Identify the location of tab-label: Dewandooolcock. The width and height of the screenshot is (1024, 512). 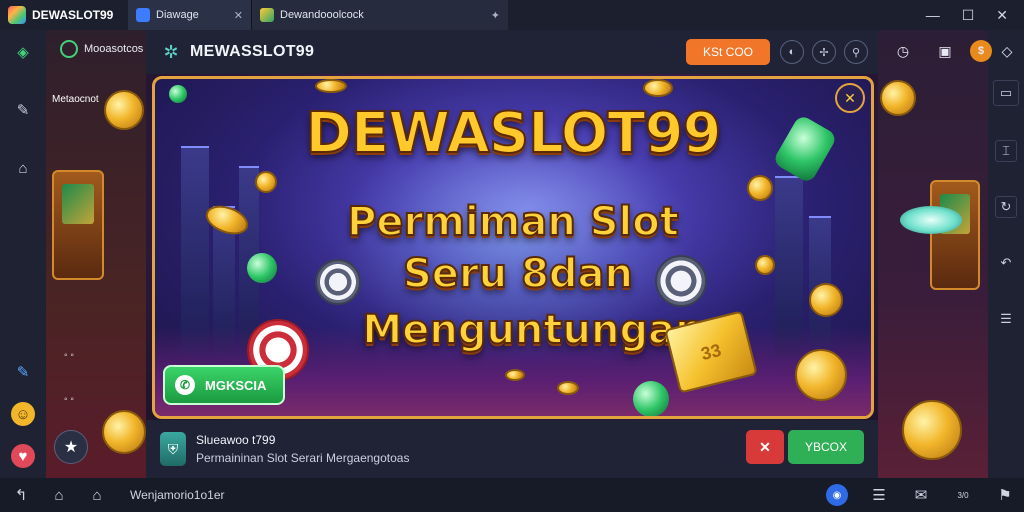
(322, 15).